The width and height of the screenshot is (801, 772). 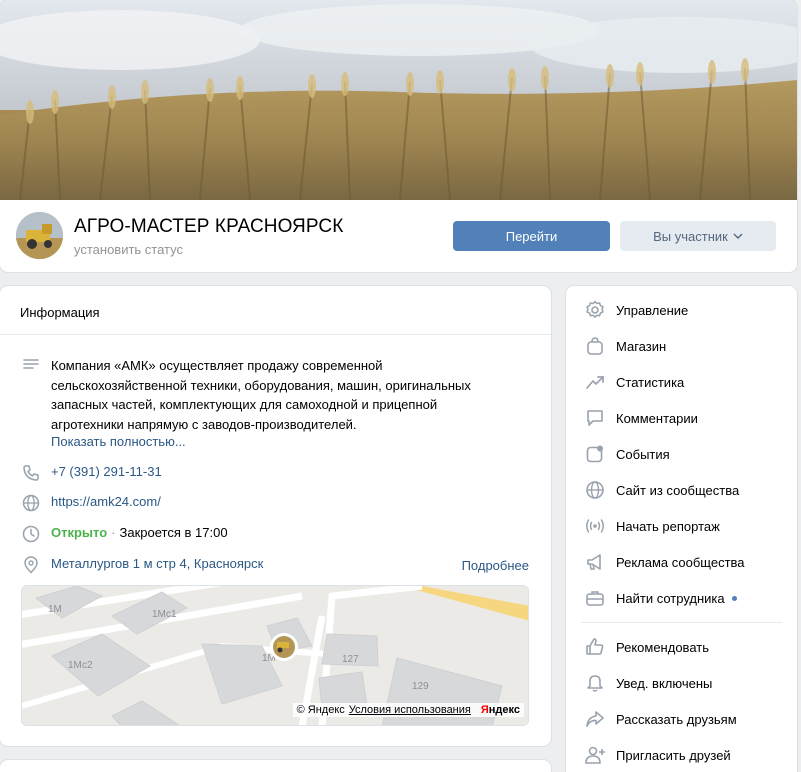 I want to click on menu-item-label: Начать репортаж, so click(x=668, y=526).